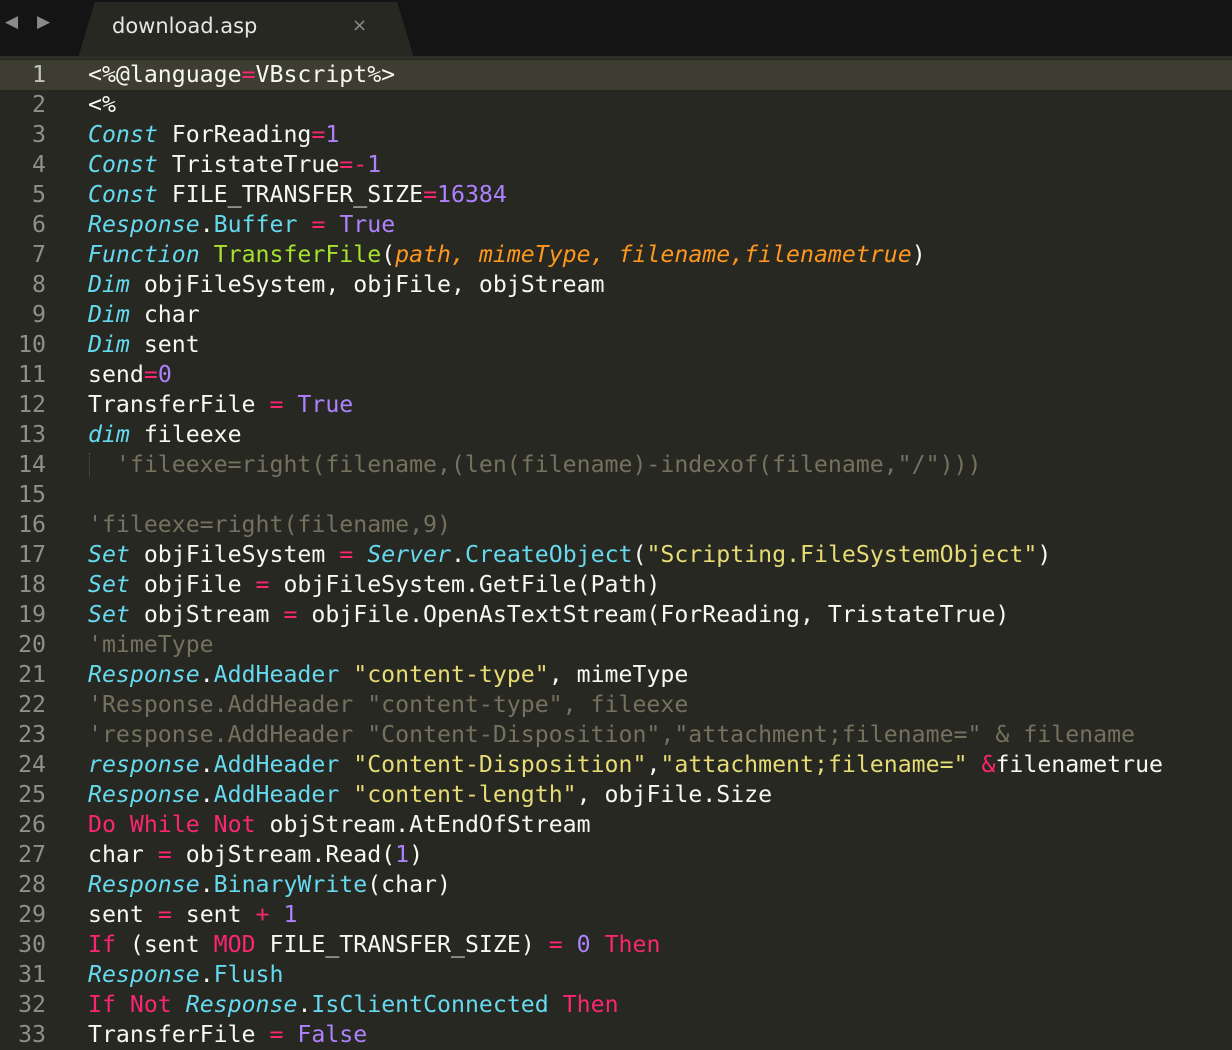  I want to click on control-keyword: If, so click(102, 944).